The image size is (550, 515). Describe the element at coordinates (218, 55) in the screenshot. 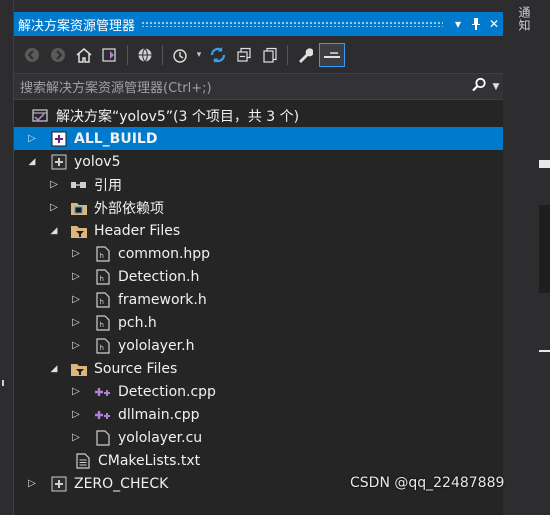

I see `refresh-icon` at that location.